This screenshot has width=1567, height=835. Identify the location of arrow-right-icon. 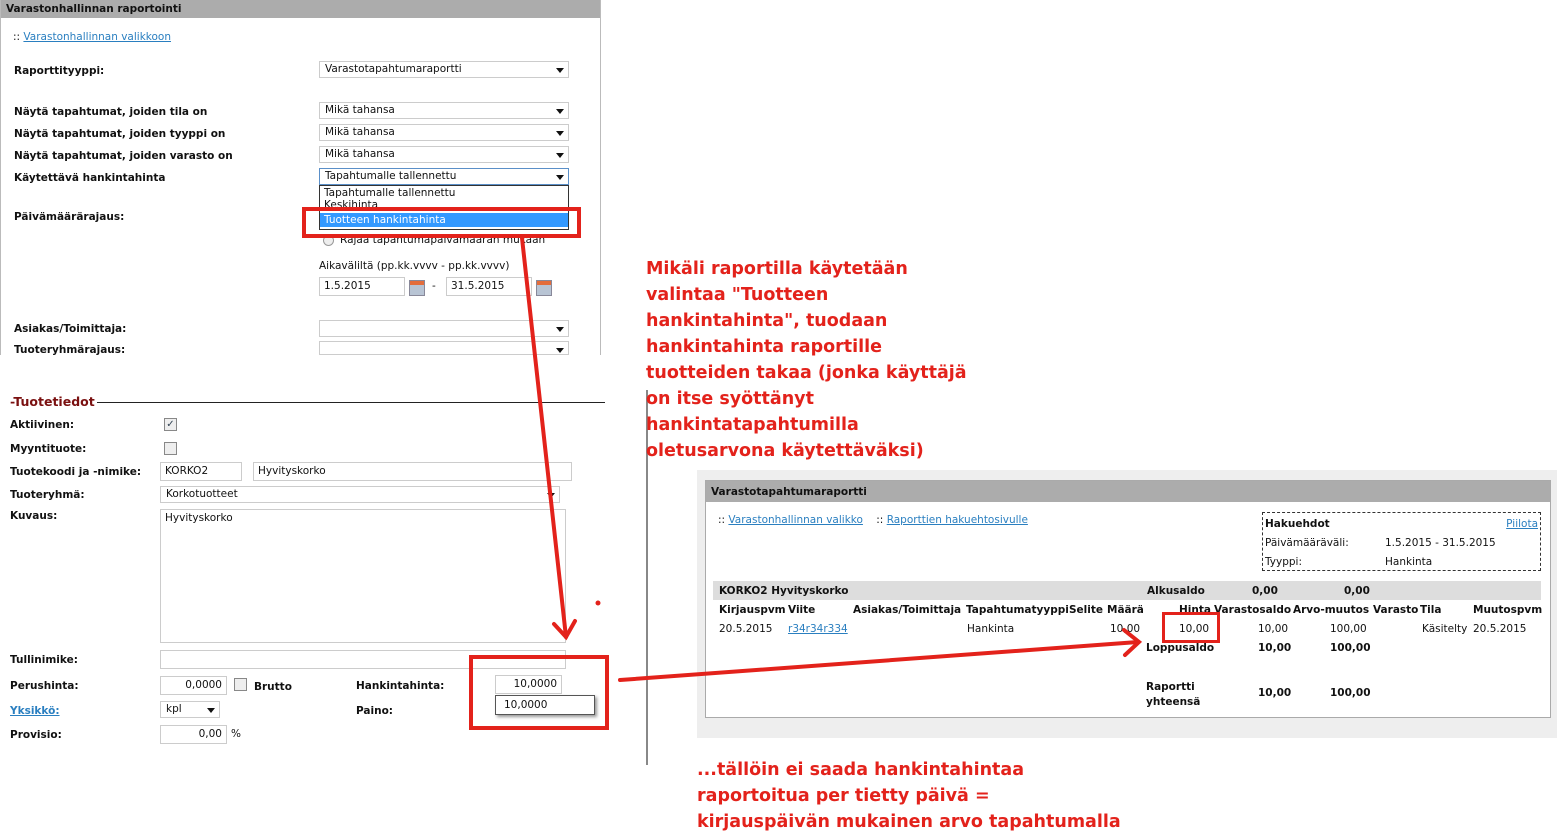
(879, 661).